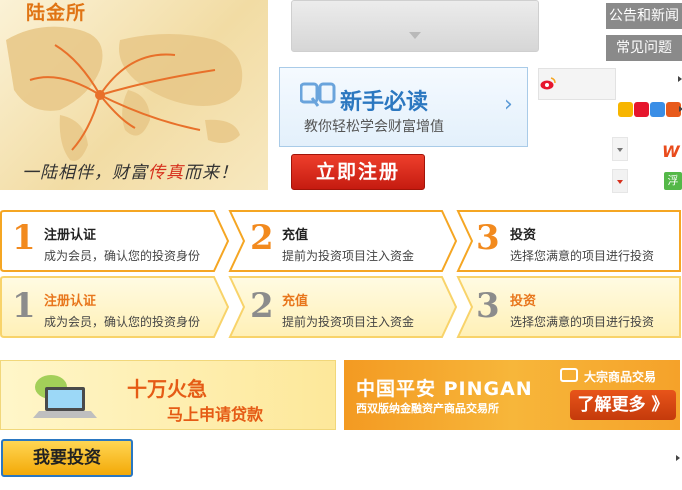  I want to click on notice-panel, so click(415, 26).